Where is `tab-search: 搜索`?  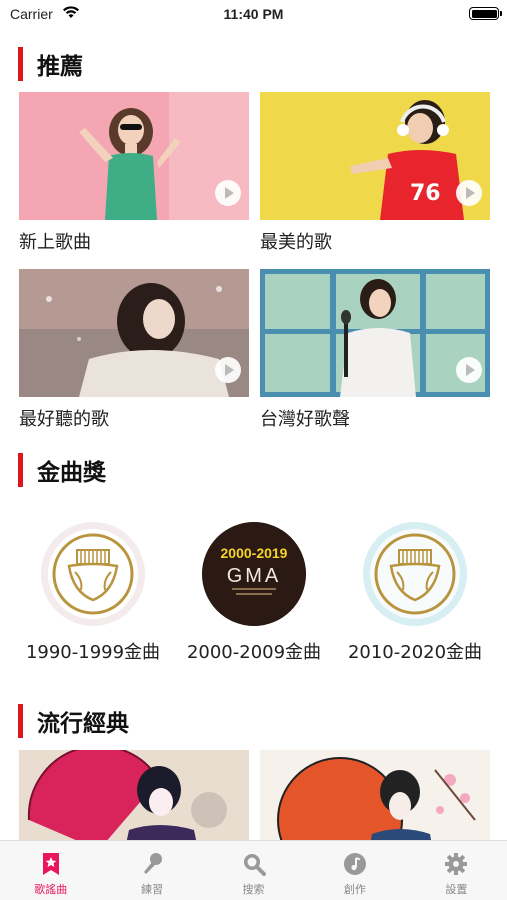
tab-search: 搜索 is located at coordinates (253, 870).